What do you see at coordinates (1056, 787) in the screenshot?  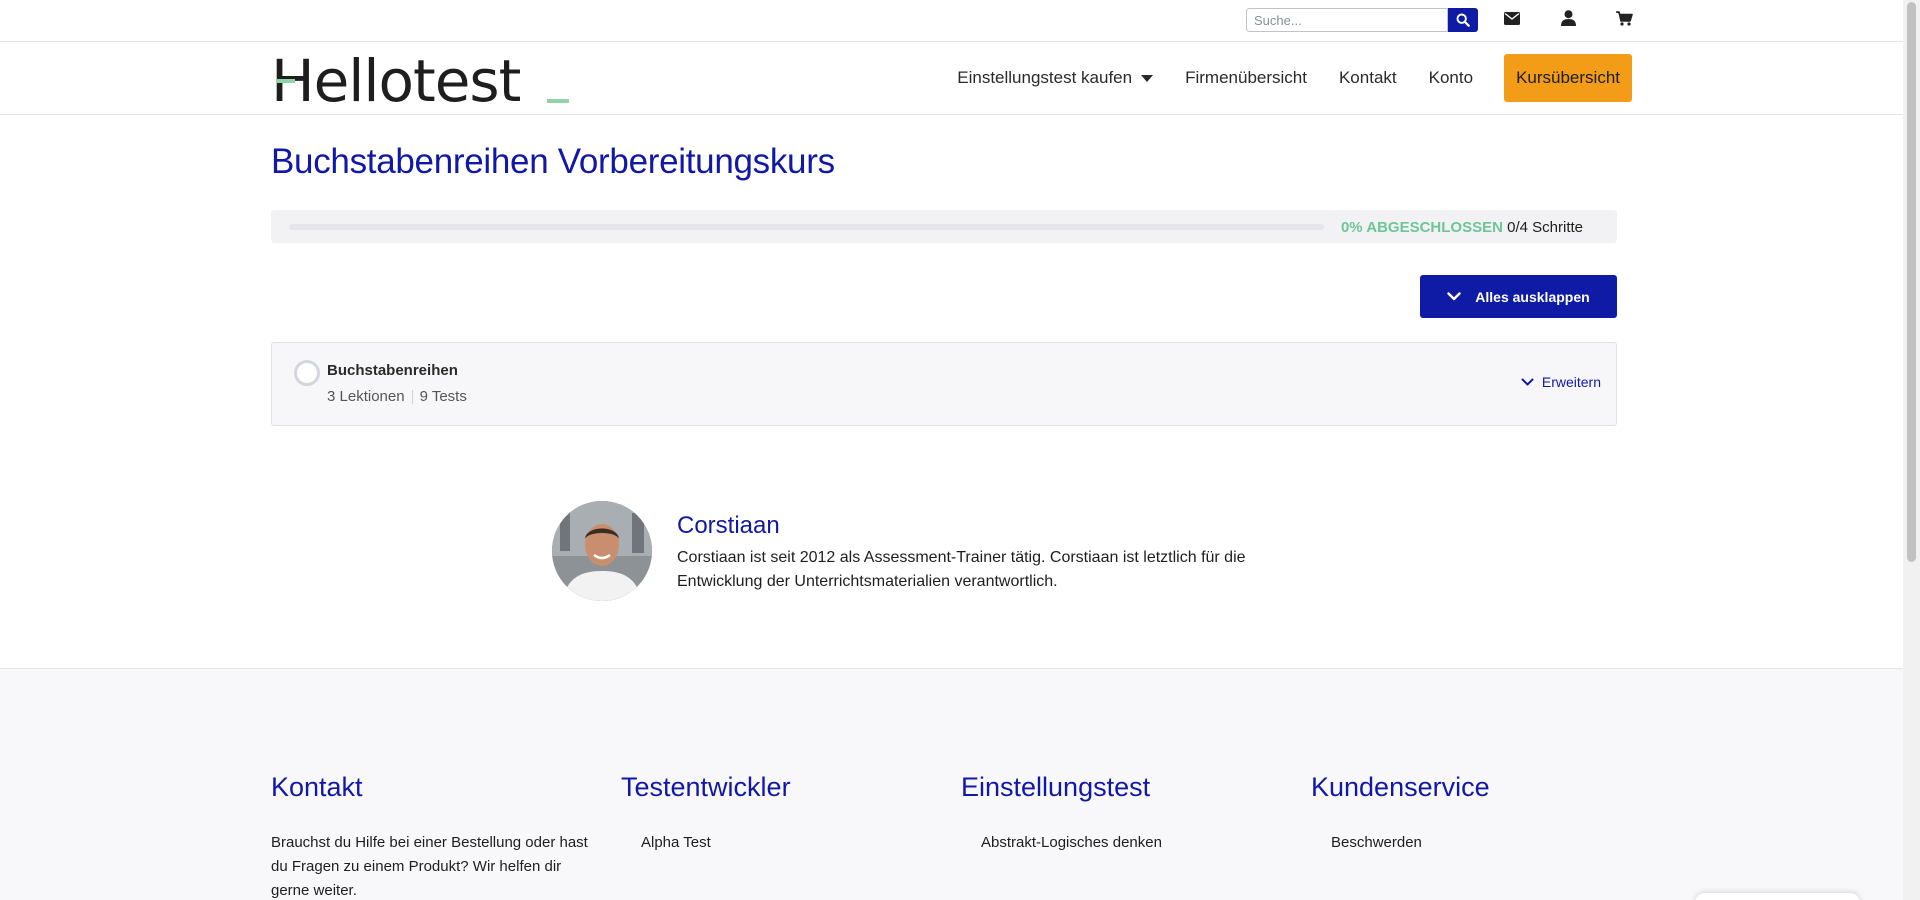 I see `footer-heading: Einstellungstest` at bounding box center [1056, 787].